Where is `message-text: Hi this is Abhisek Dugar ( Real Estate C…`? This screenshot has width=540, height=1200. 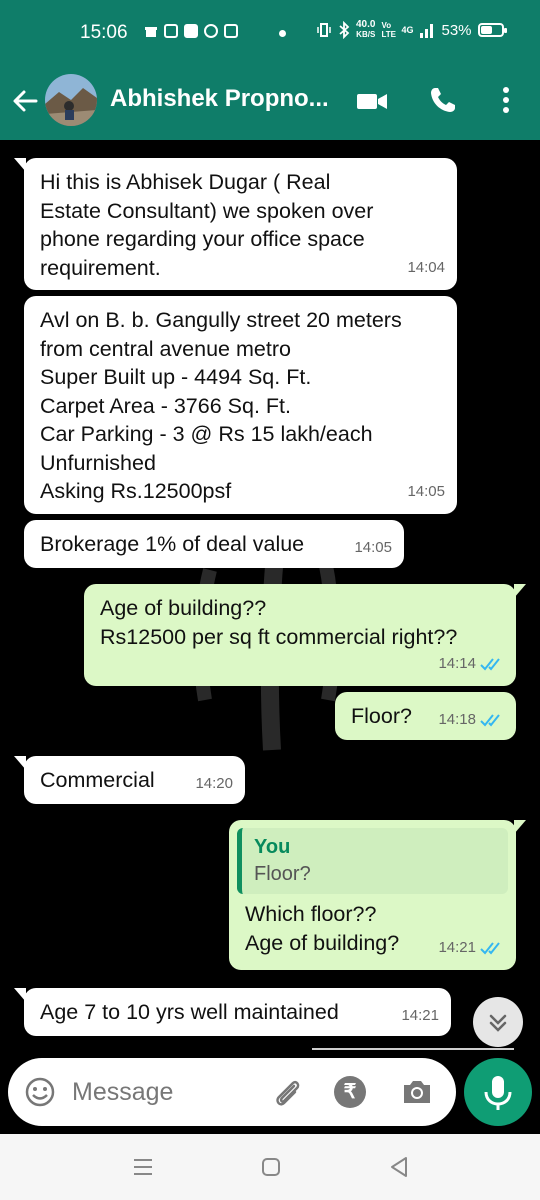
message-text: Hi this is Abhisek Dugar ( Real Estate C… is located at coordinates (207, 225).